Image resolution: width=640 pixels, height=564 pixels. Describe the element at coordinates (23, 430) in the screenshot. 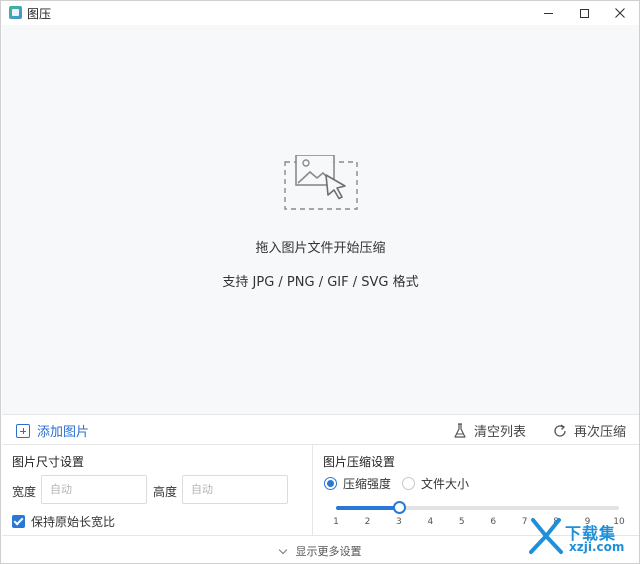

I see `plus-square-icon` at that location.